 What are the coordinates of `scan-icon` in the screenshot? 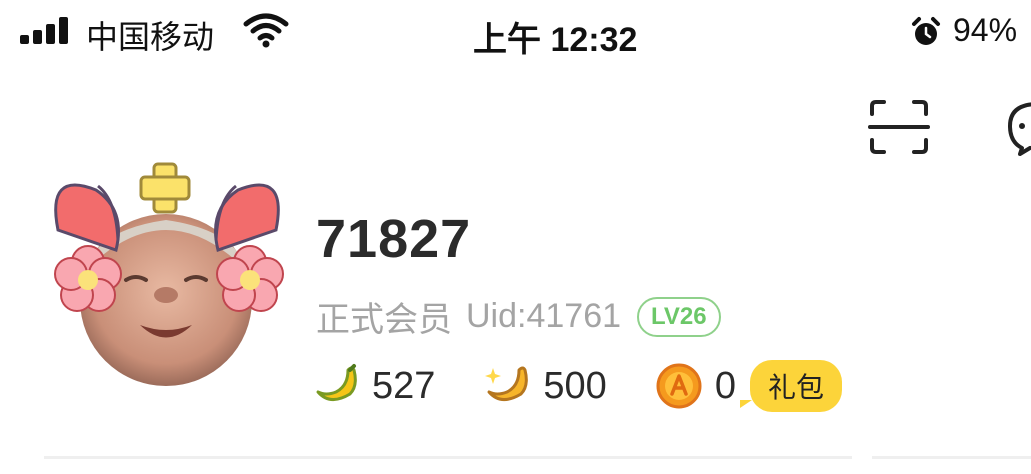 It's located at (899, 127).